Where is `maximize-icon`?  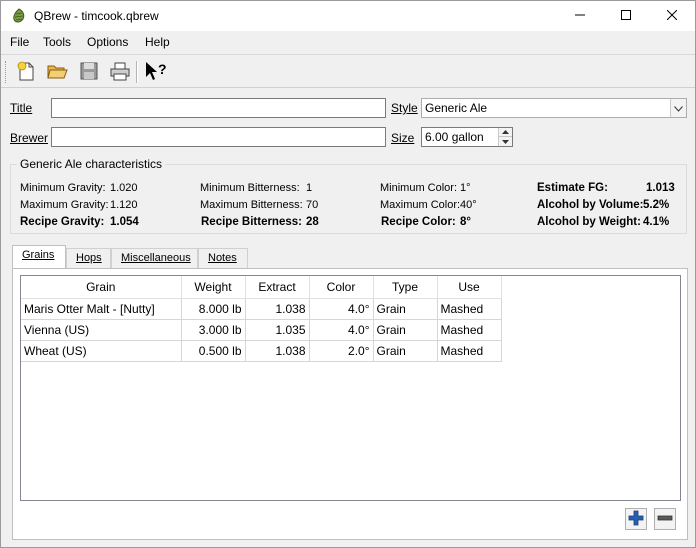 maximize-icon is located at coordinates (626, 16).